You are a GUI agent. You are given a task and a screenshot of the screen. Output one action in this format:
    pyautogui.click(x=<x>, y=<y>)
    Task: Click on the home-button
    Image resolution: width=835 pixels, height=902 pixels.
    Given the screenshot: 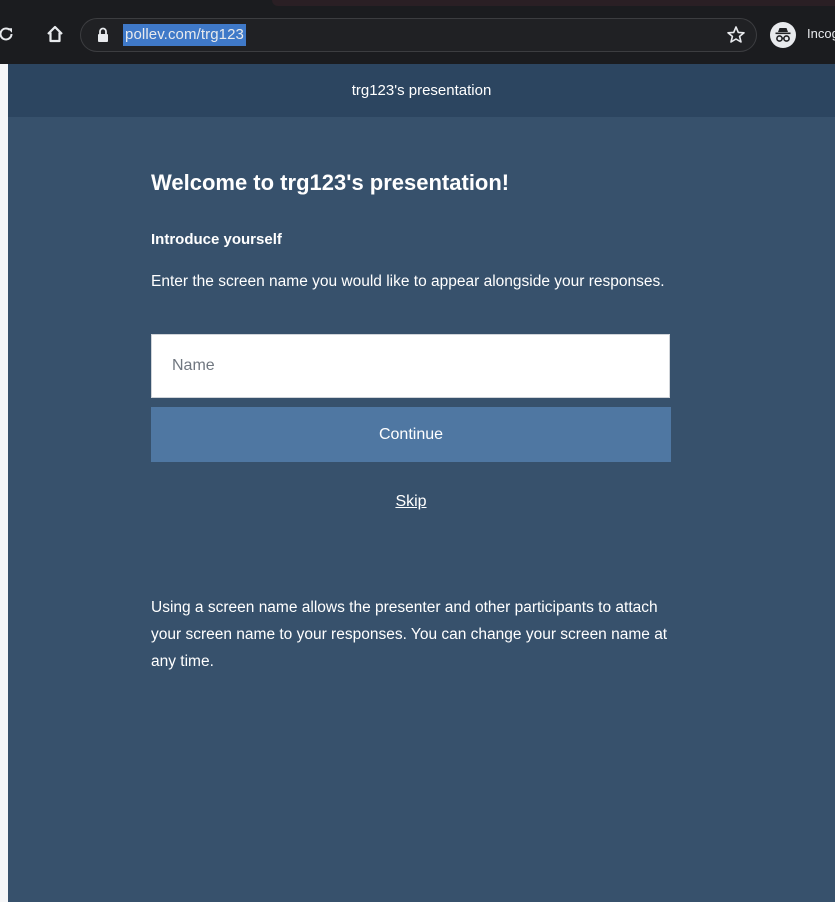 What is the action you would take?
    pyautogui.click(x=55, y=34)
    